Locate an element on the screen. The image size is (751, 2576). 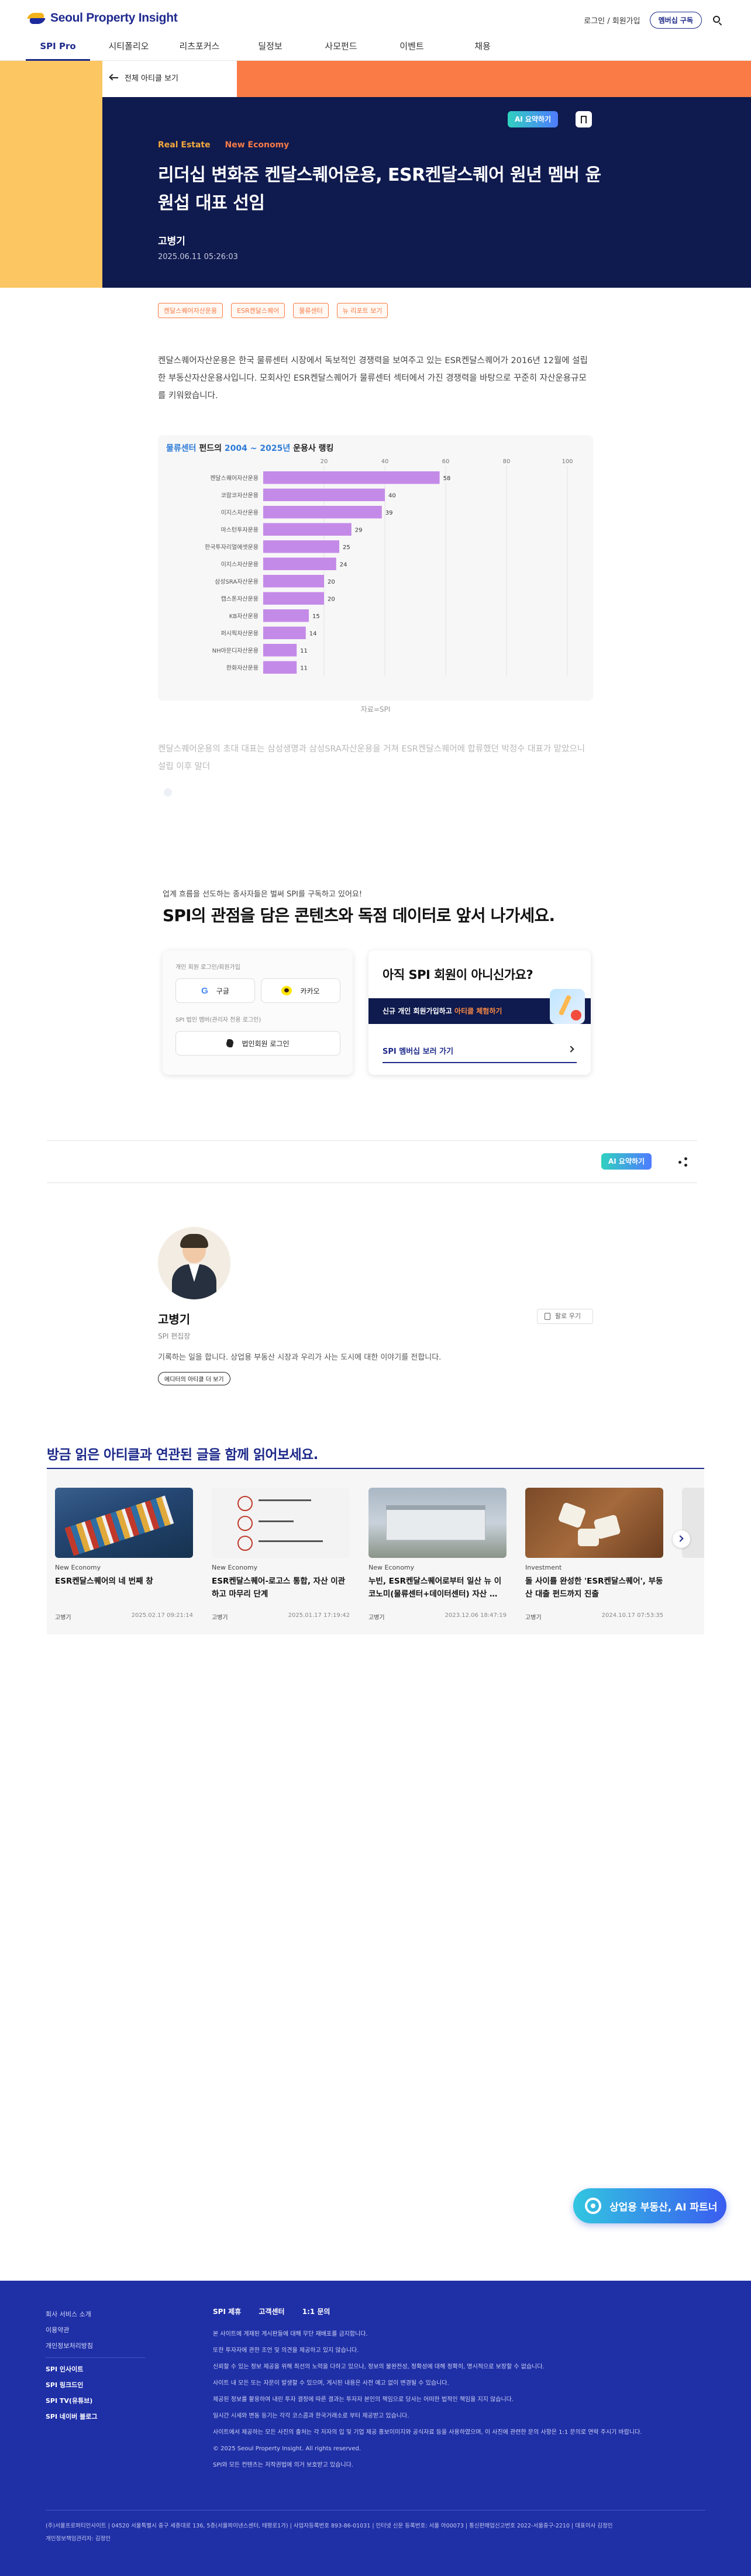
author-articles-link: 에디터의 아티클 더 보기 is located at coordinates (194, 1379).